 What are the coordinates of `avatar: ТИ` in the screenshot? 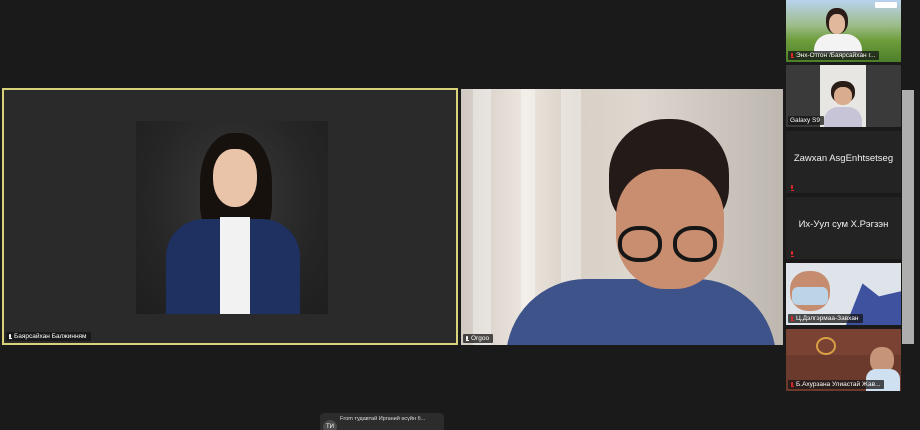 It's located at (330, 425).